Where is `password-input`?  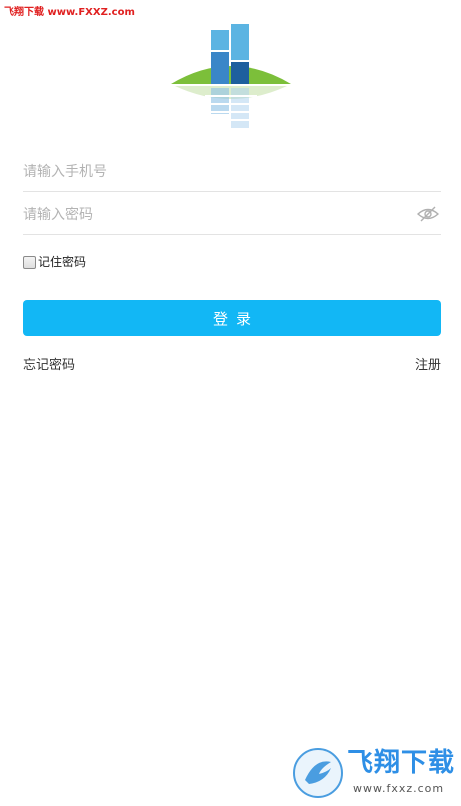
password-input is located at coordinates (213, 215).